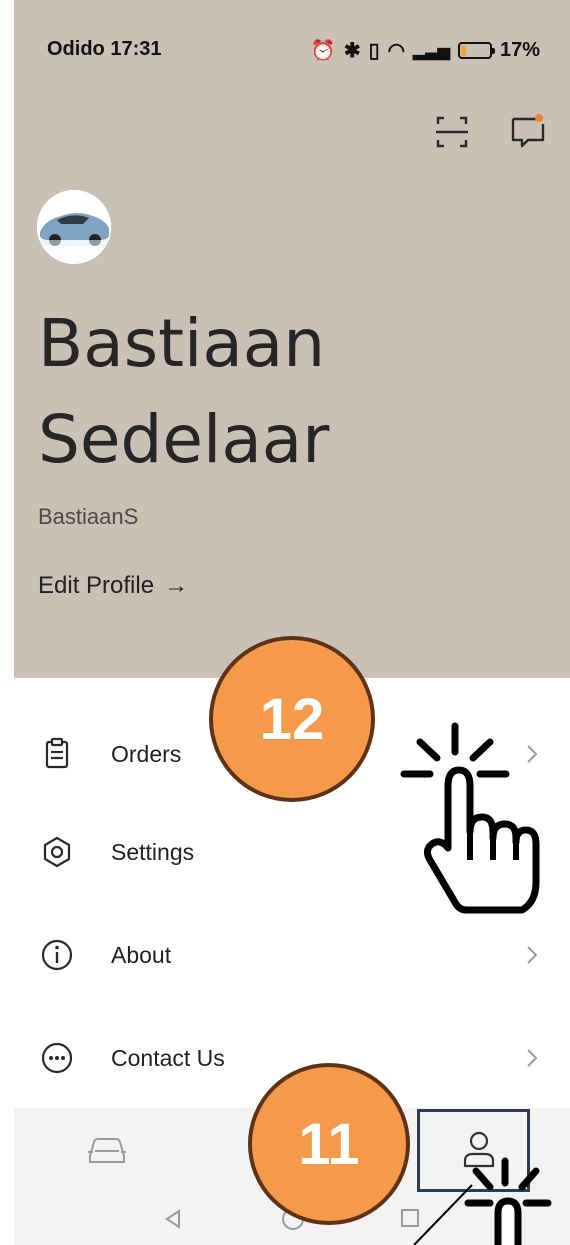 The height and width of the screenshot is (1245, 570). What do you see at coordinates (57, 753) in the screenshot?
I see `clipboard-icon` at bounding box center [57, 753].